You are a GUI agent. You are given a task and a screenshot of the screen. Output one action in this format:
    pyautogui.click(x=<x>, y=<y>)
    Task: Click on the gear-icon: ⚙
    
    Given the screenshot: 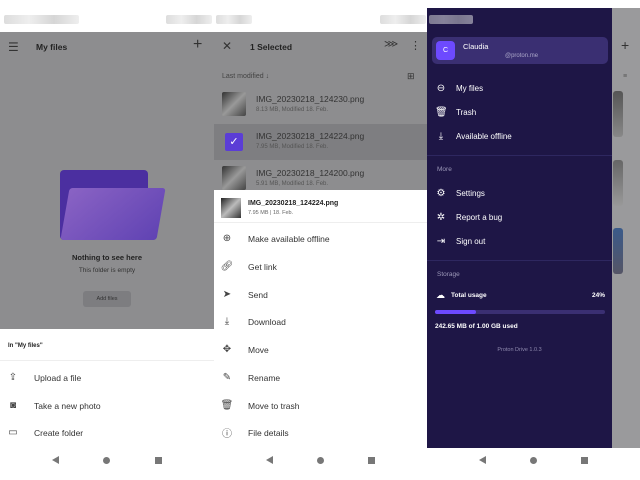 What is the action you would take?
    pyautogui.click(x=441, y=193)
    